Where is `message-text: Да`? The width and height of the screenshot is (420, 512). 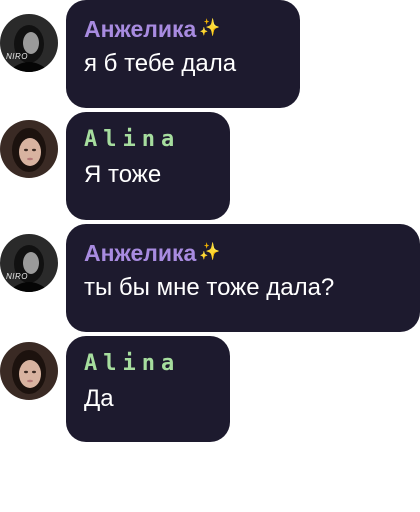 message-text: Да is located at coordinates (99, 398).